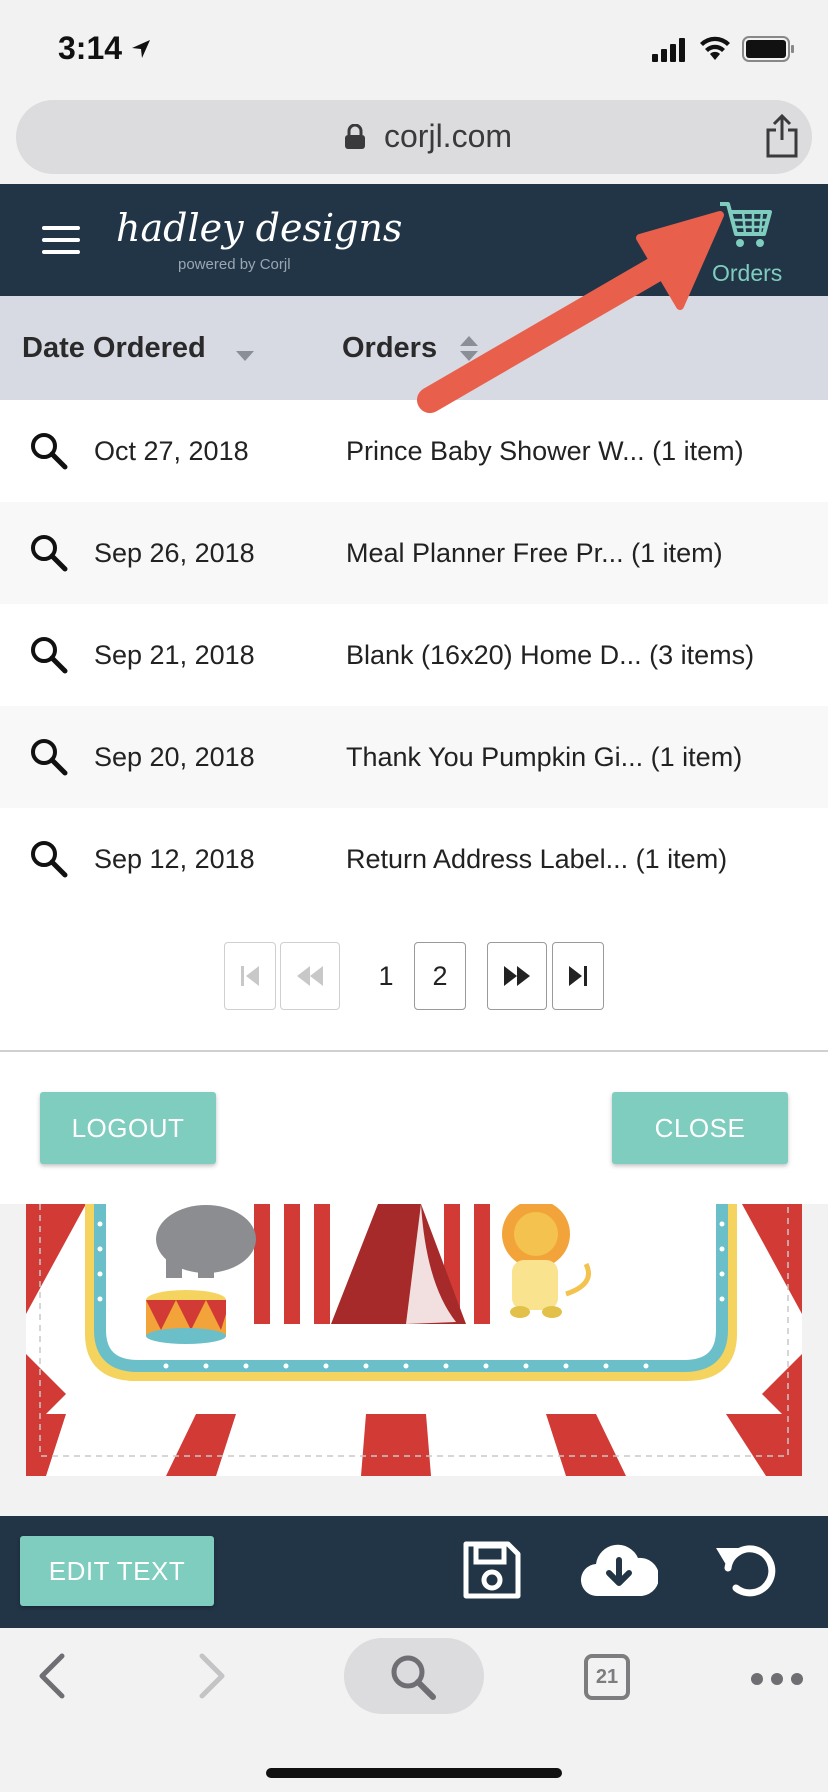 This screenshot has height=1792, width=828. Describe the element at coordinates (51, 1676) in the screenshot. I see `back-chevron-icon` at that location.